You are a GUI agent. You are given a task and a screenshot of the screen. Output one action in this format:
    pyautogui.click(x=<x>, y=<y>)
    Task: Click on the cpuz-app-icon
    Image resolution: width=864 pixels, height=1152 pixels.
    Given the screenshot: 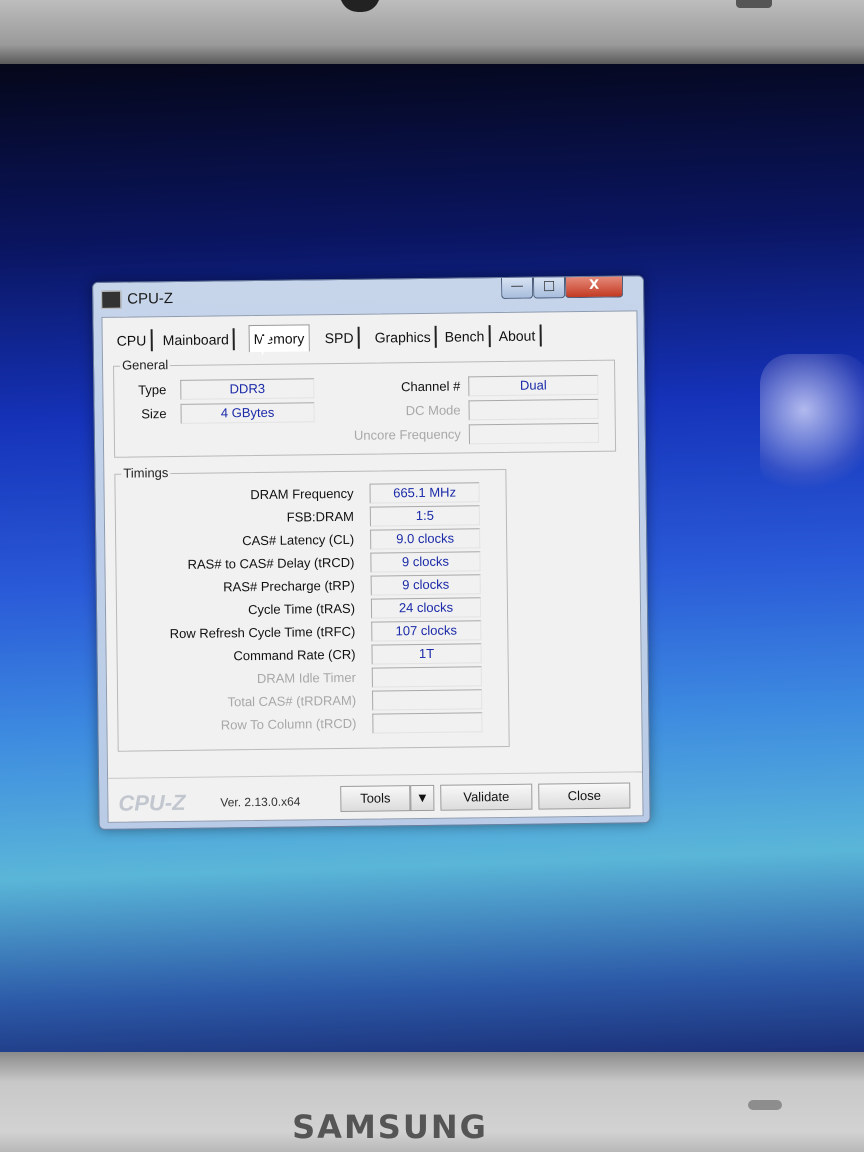 What is the action you would take?
    pyautogui.click(x=111, y=299)
    